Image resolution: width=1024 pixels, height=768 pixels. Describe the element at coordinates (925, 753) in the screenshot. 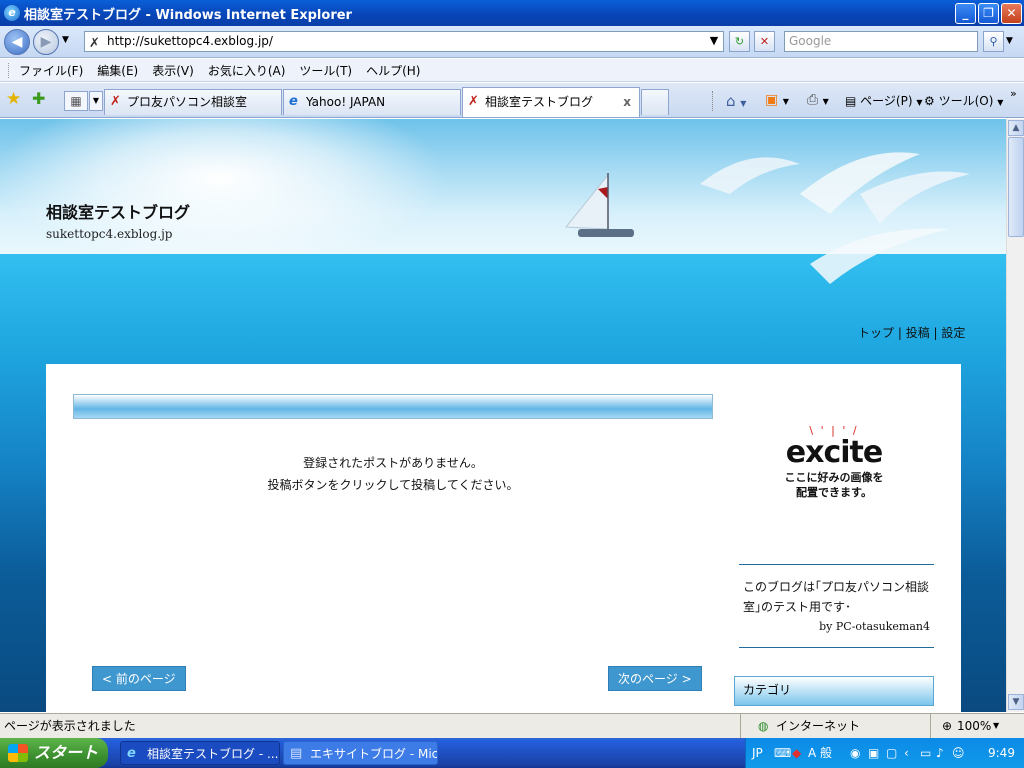

I see `network-icon: ▭` at that location.